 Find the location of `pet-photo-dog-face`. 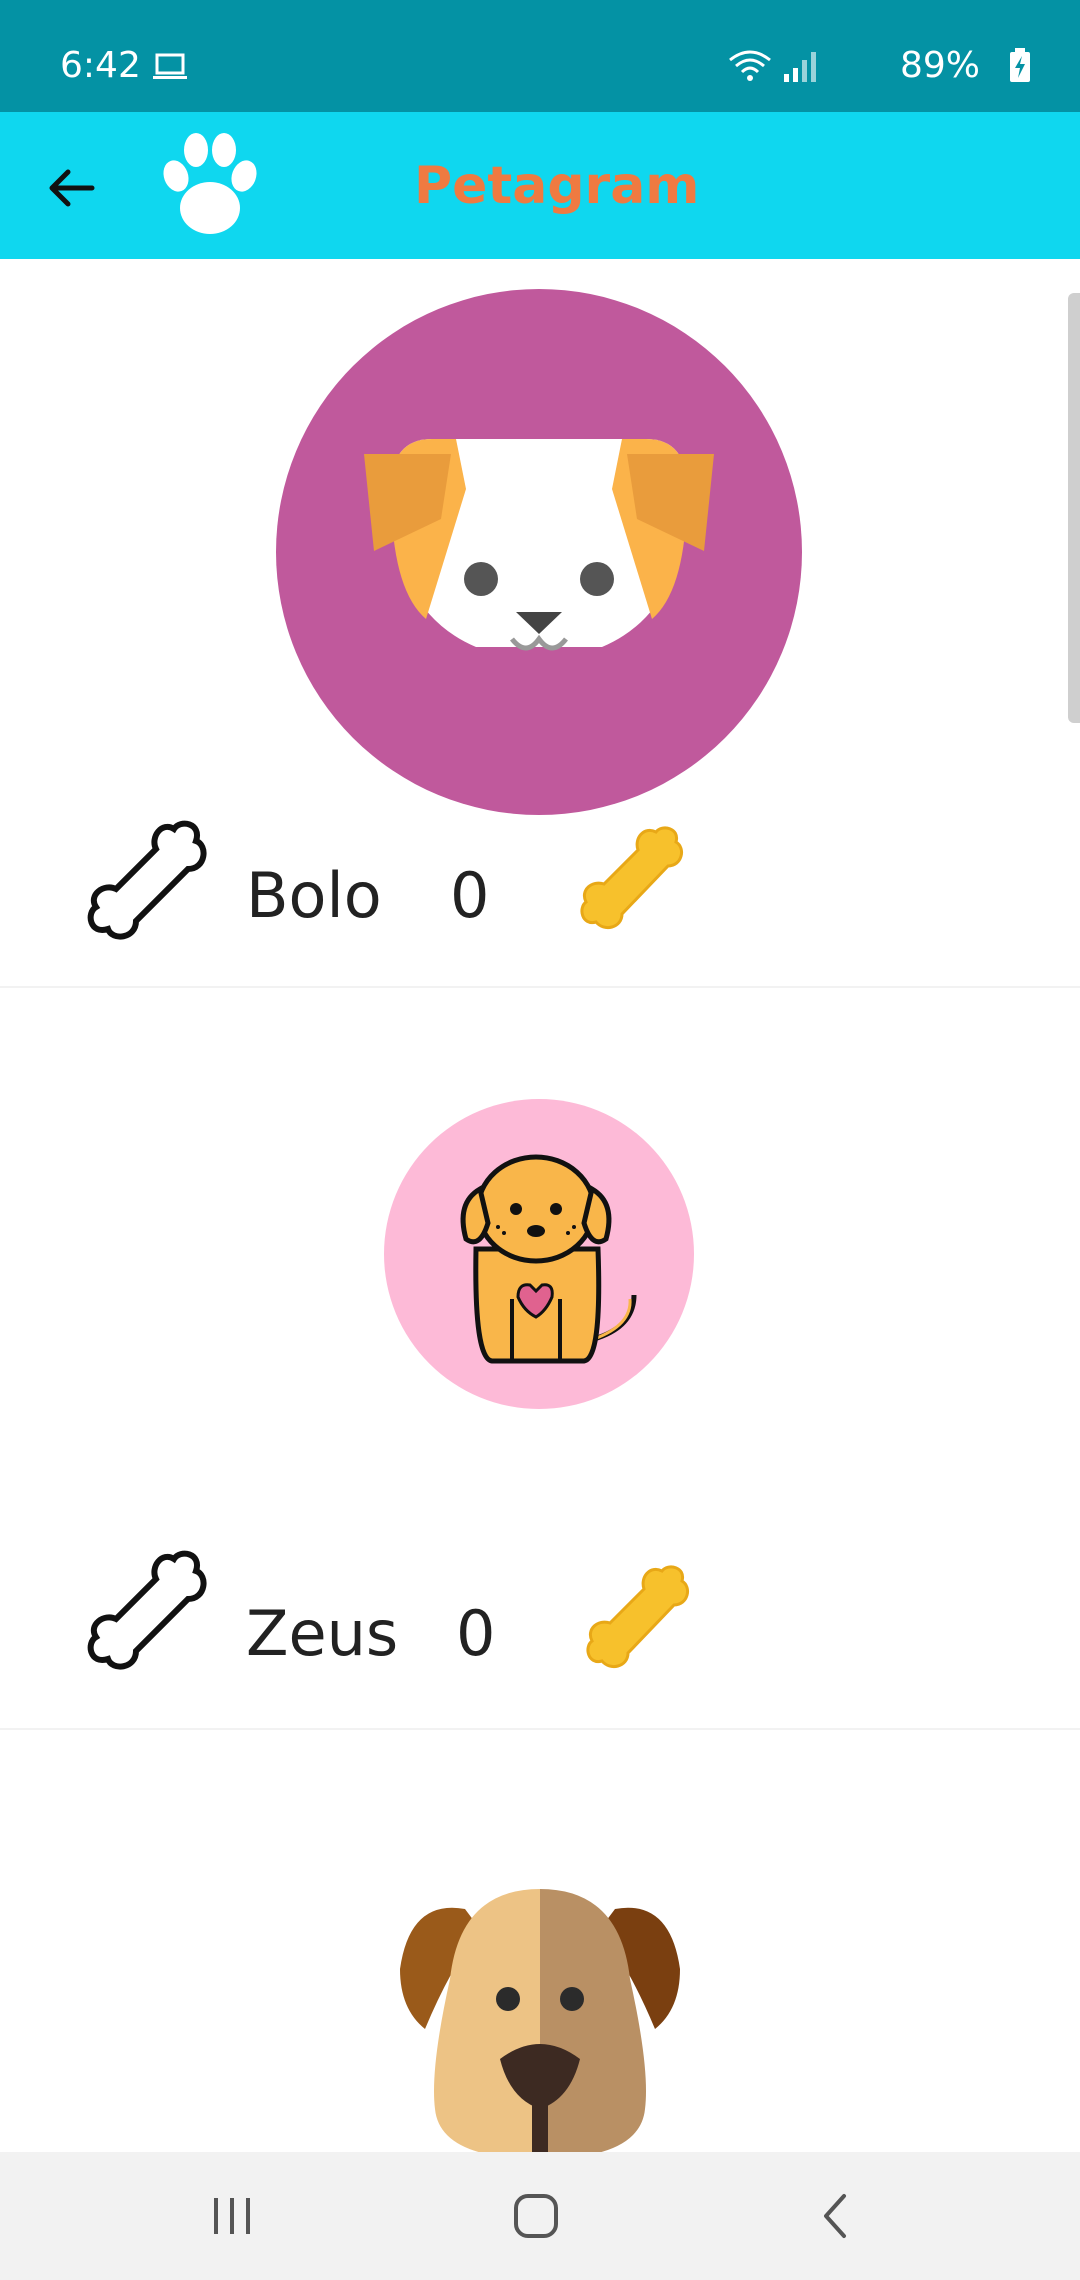

pet-photo-dog-face is located at coordinates (539, 552).